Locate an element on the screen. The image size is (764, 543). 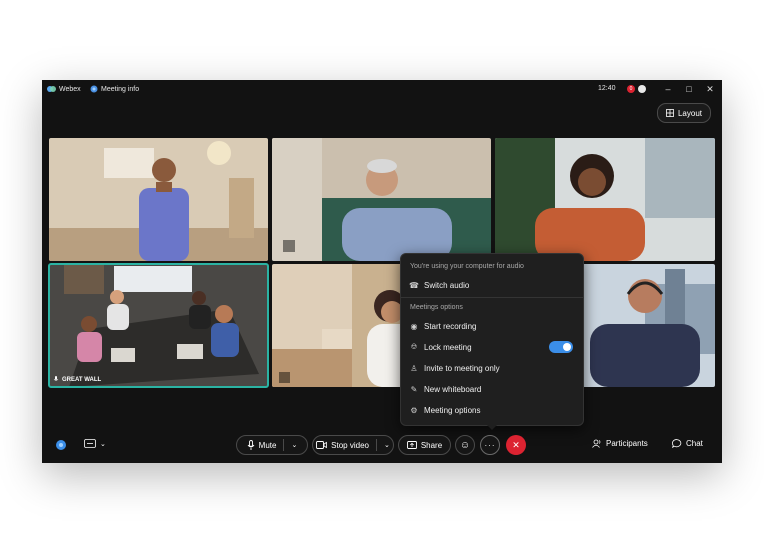
mute-button: Mute ⌄ is located at coordinates (272, 445).